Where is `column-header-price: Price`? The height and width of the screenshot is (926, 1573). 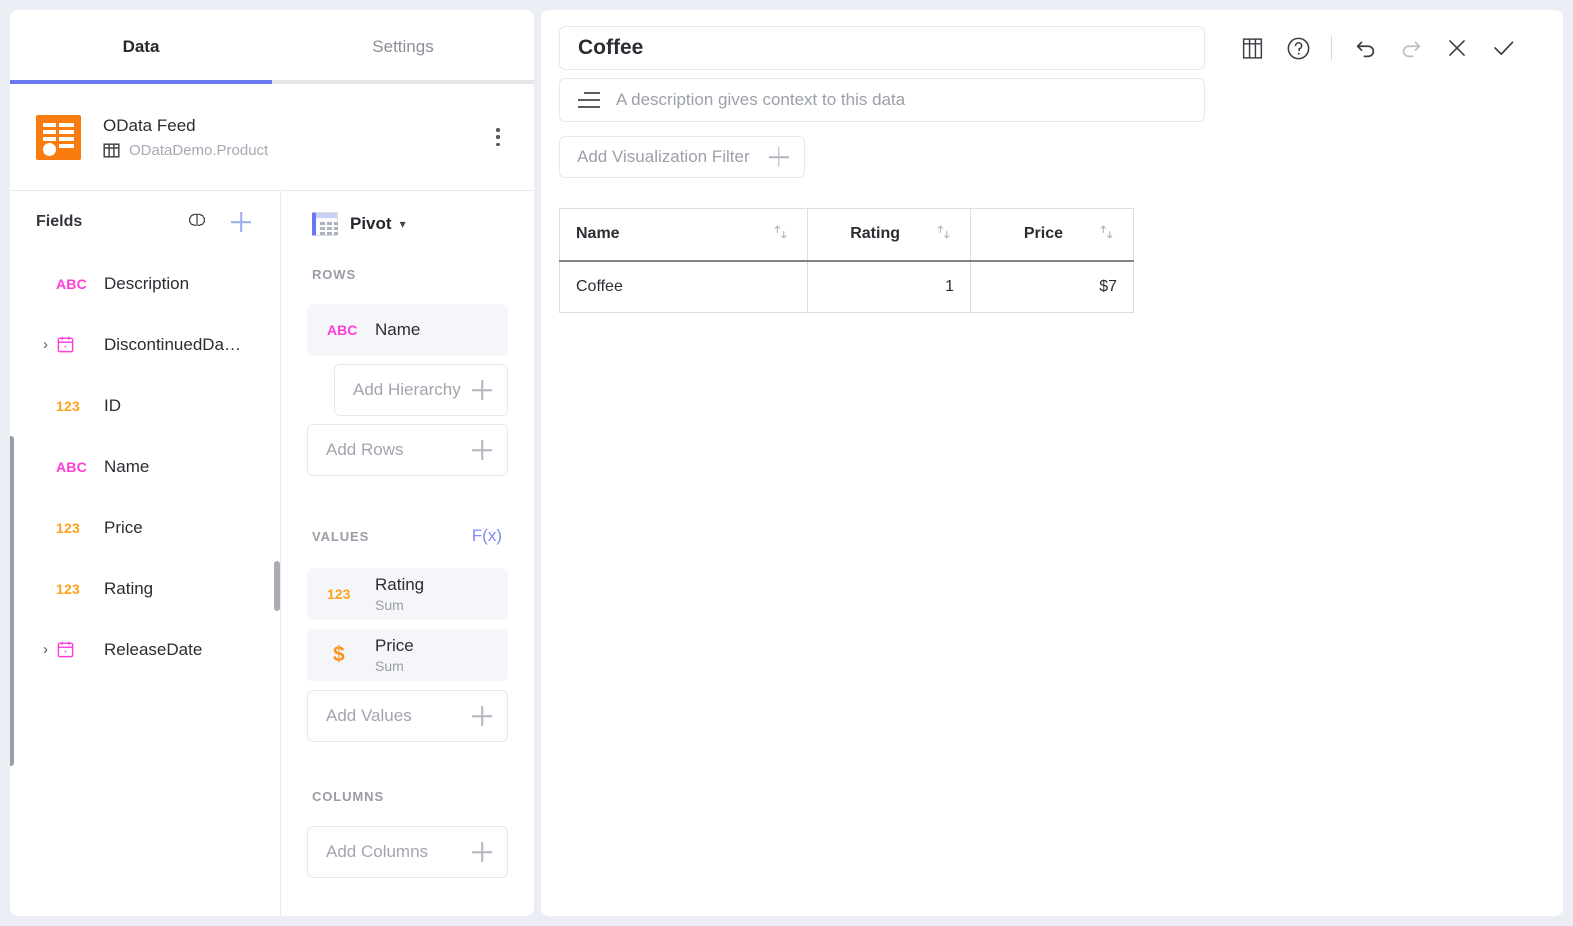 column-header-price: Price is located at coordinates (1052, 235).